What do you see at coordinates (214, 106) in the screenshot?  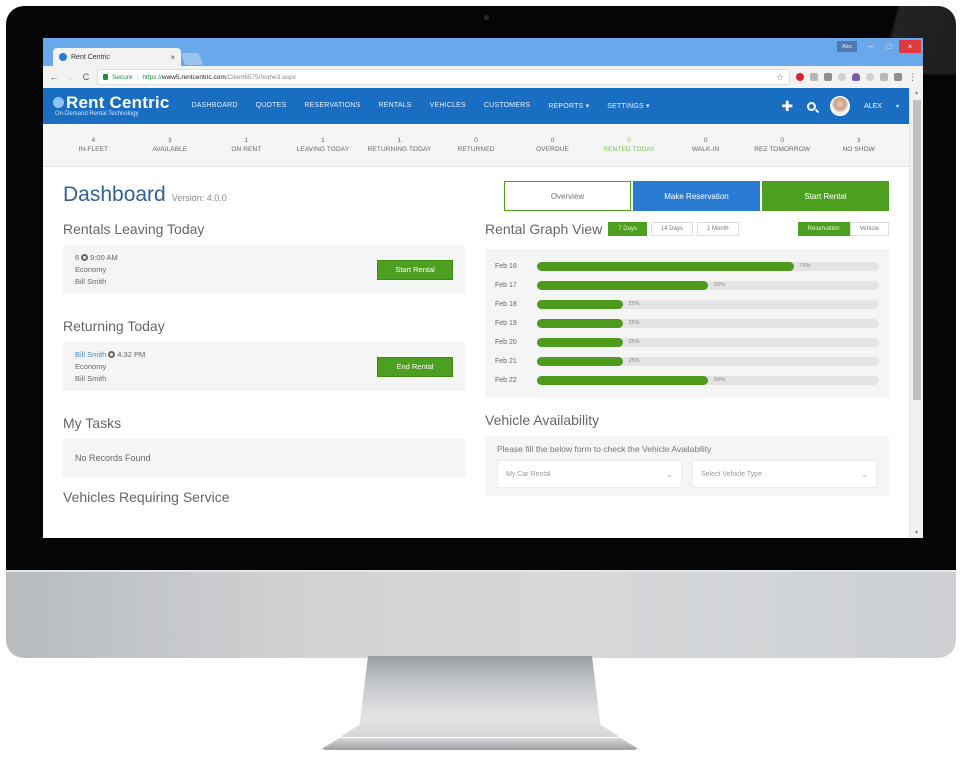 I see `nav-dashboard: DASHBOARD` at bounding box center [214, 106].